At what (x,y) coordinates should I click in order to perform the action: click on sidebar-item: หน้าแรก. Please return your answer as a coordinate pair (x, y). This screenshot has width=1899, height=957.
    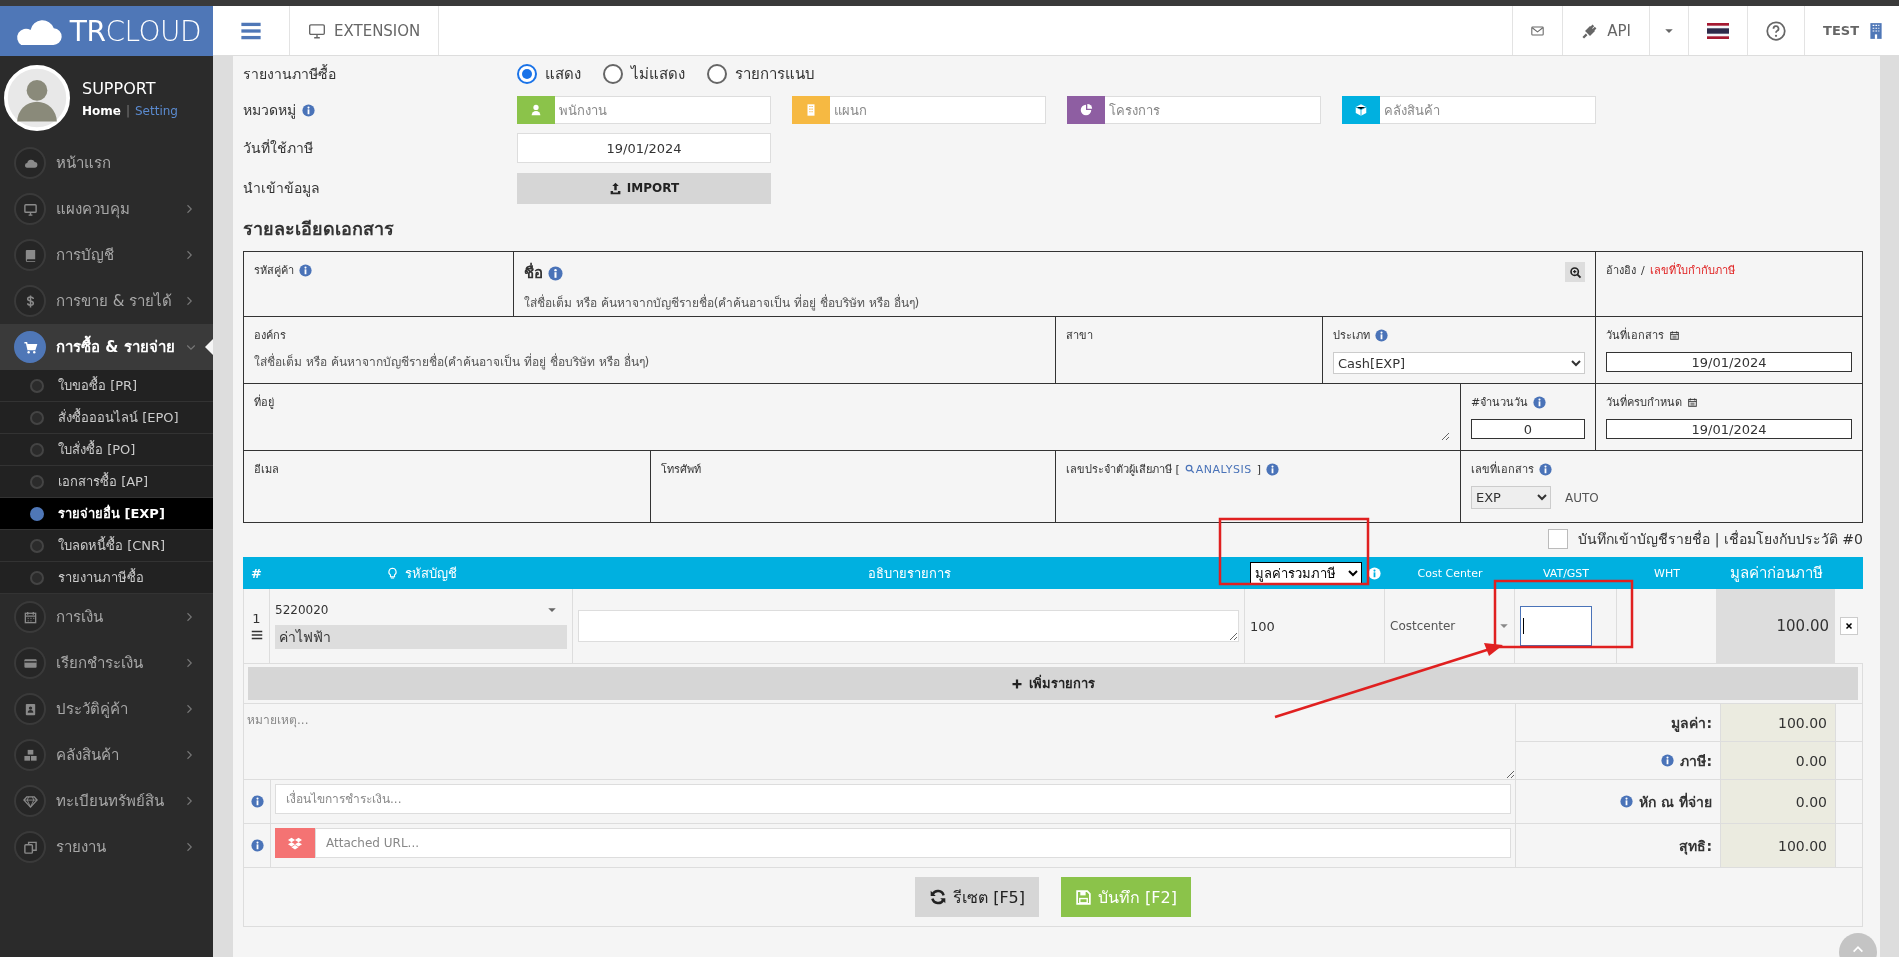
    Looking at the image, I should click on (106, 163).